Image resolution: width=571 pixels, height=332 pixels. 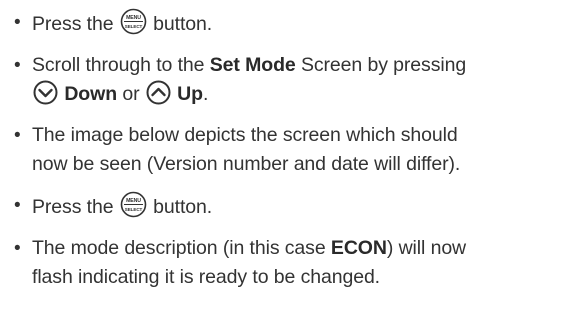 What do you see at coordinates (179, 248) in the screenshot?
I see `instruction-text: The mode description (in this case` at bounding box center [179, 248].